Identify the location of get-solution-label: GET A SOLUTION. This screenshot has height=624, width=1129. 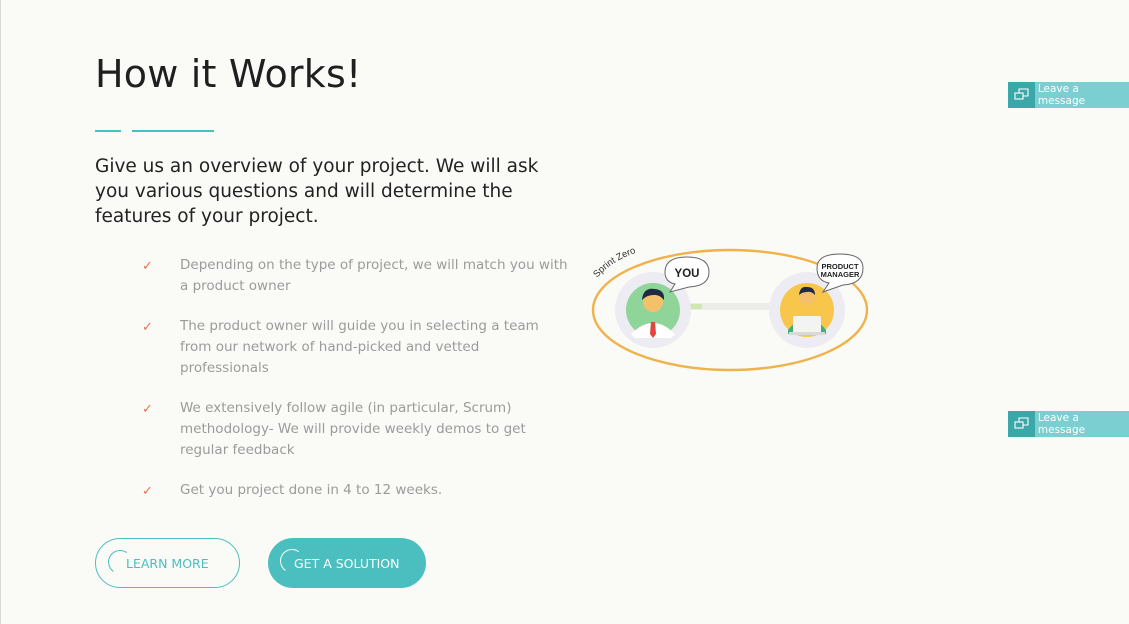
(347, 563).